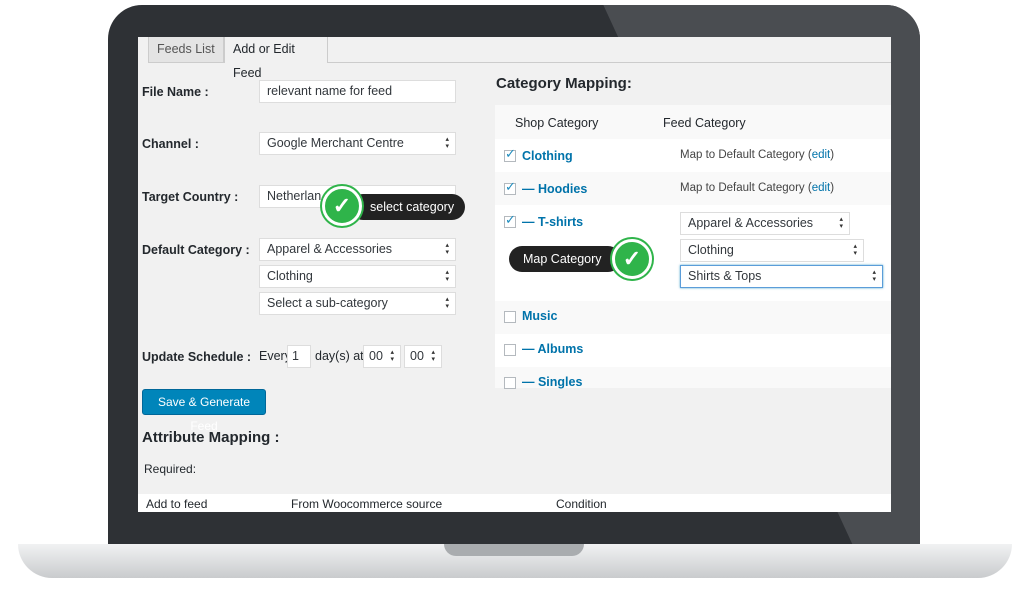 This screenshot has height=594, width=1030. Describe the element at coordinates (357, 276) in the screenshot. I see `default-category-select-2: Clothing` at that location.